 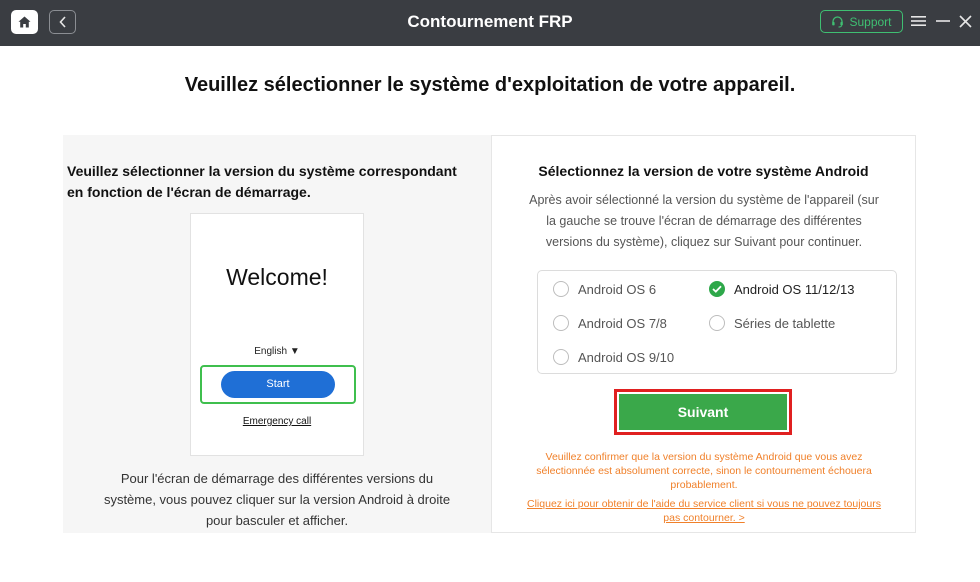 What do you see at coordinates (277, 421) in the screenshot?
I see `emergency-call-link: Emergency call` at bounding box center [277, 421].